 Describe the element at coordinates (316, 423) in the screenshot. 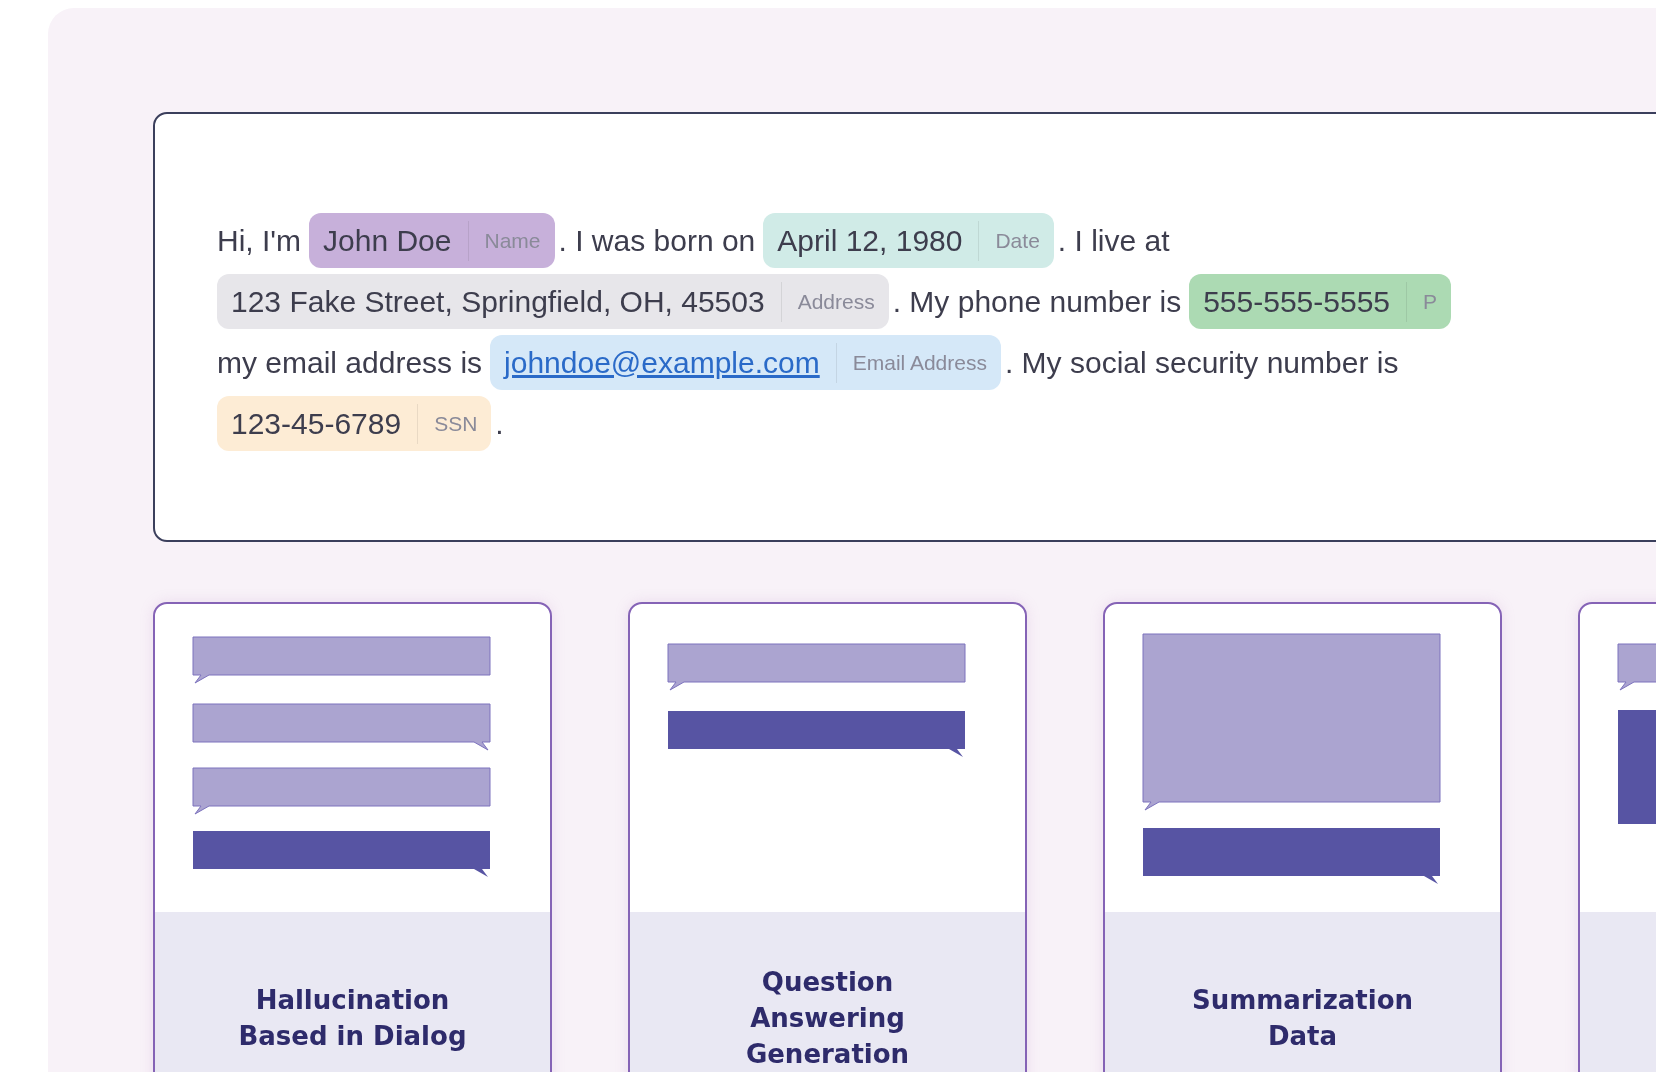

I see `entity-text: 123-45-6789` at that location.